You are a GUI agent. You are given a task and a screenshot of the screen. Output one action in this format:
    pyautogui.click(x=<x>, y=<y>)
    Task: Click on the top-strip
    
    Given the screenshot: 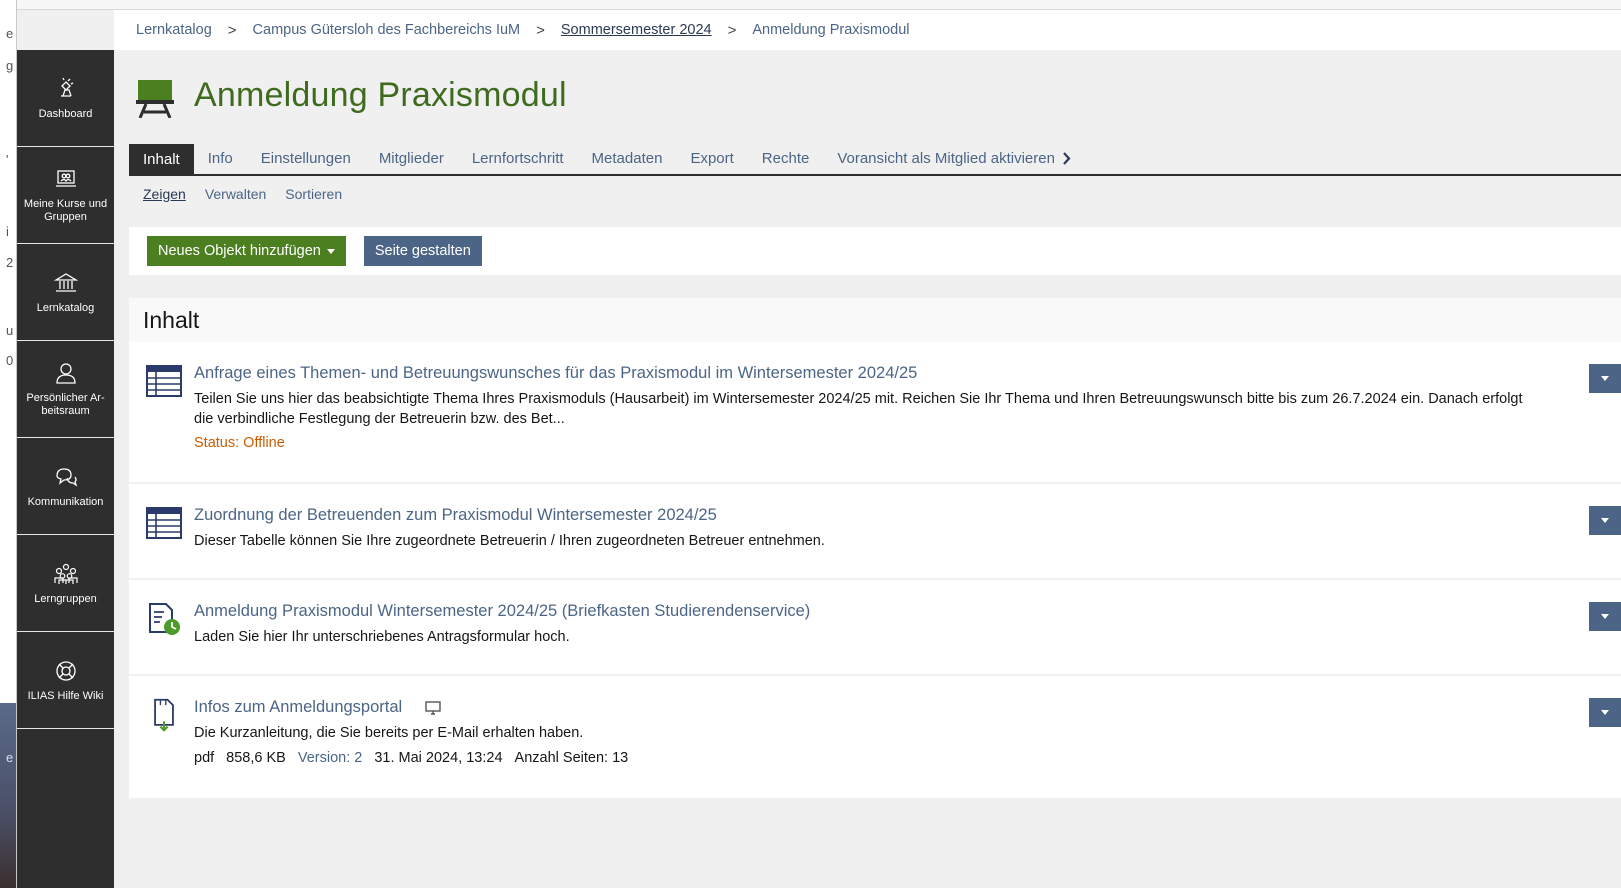 What is the action you would take?
    pyautogui.click(x=819, y=5)
    